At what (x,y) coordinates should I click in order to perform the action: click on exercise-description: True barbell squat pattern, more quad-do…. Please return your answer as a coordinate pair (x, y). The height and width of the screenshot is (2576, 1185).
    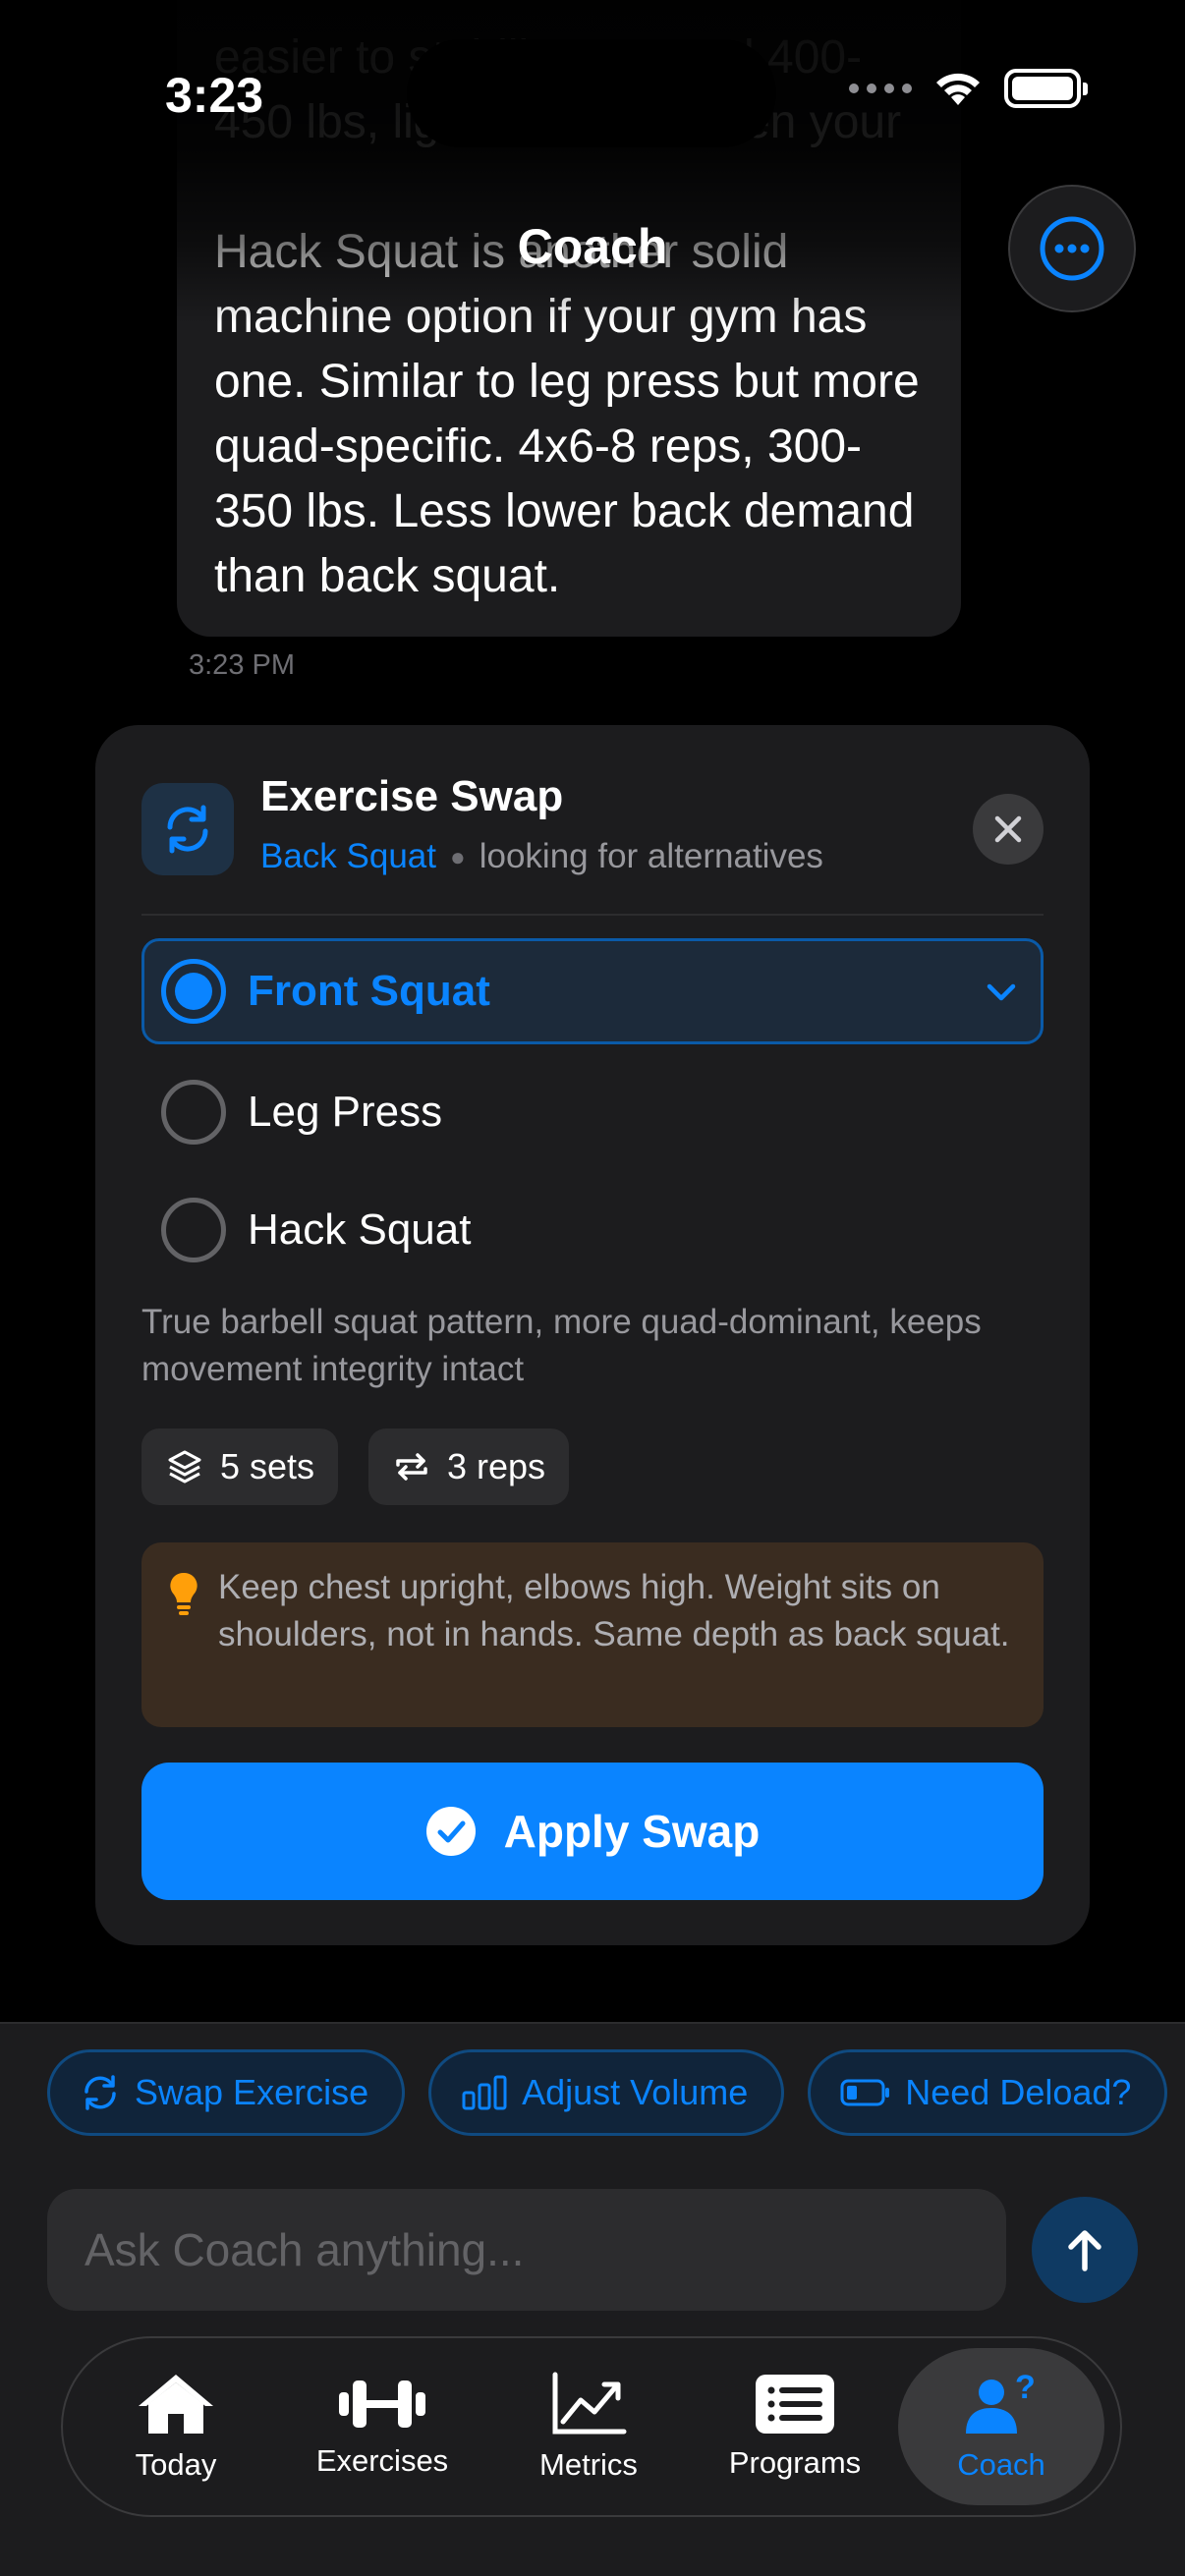
    Looking at the image, I should click on (561, 1345).